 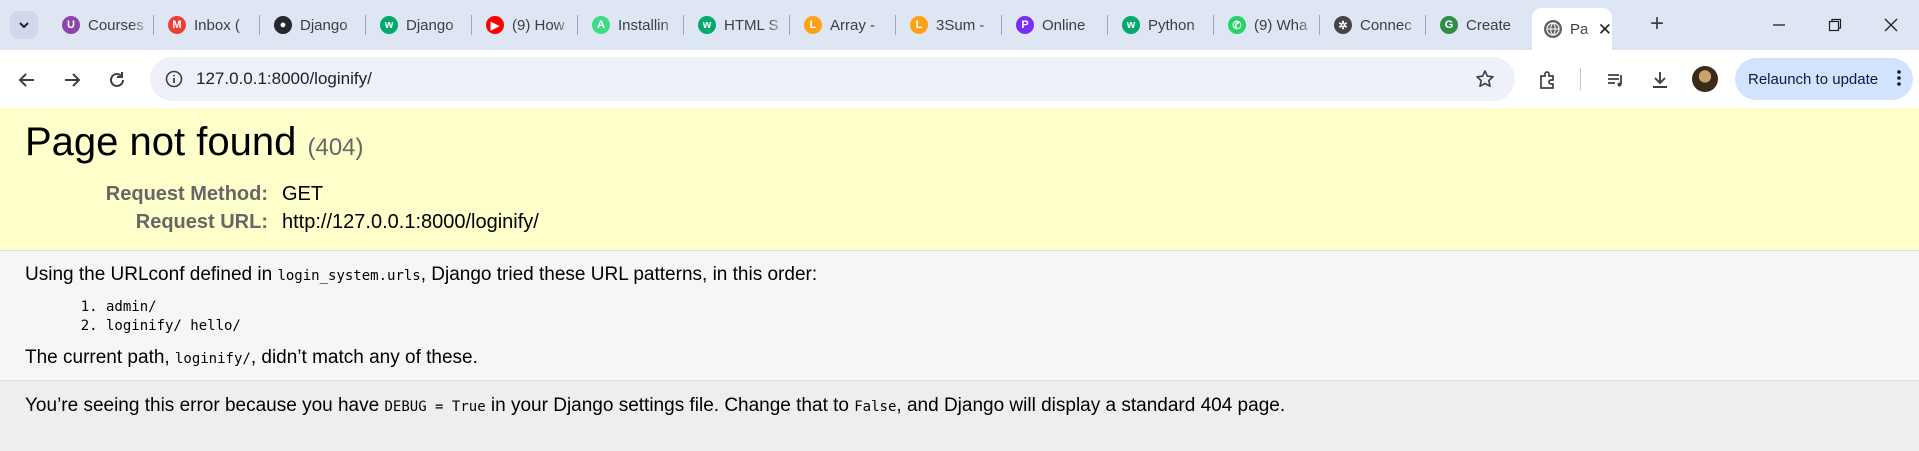 I want to click on browser-tab: w Python, so click(x=1161, y=25).